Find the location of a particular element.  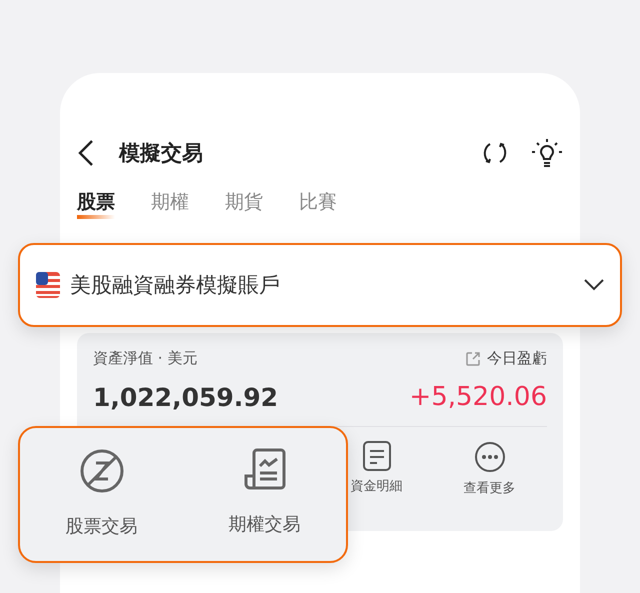

chart-scroll-icon is located at coordinates (265, 470).